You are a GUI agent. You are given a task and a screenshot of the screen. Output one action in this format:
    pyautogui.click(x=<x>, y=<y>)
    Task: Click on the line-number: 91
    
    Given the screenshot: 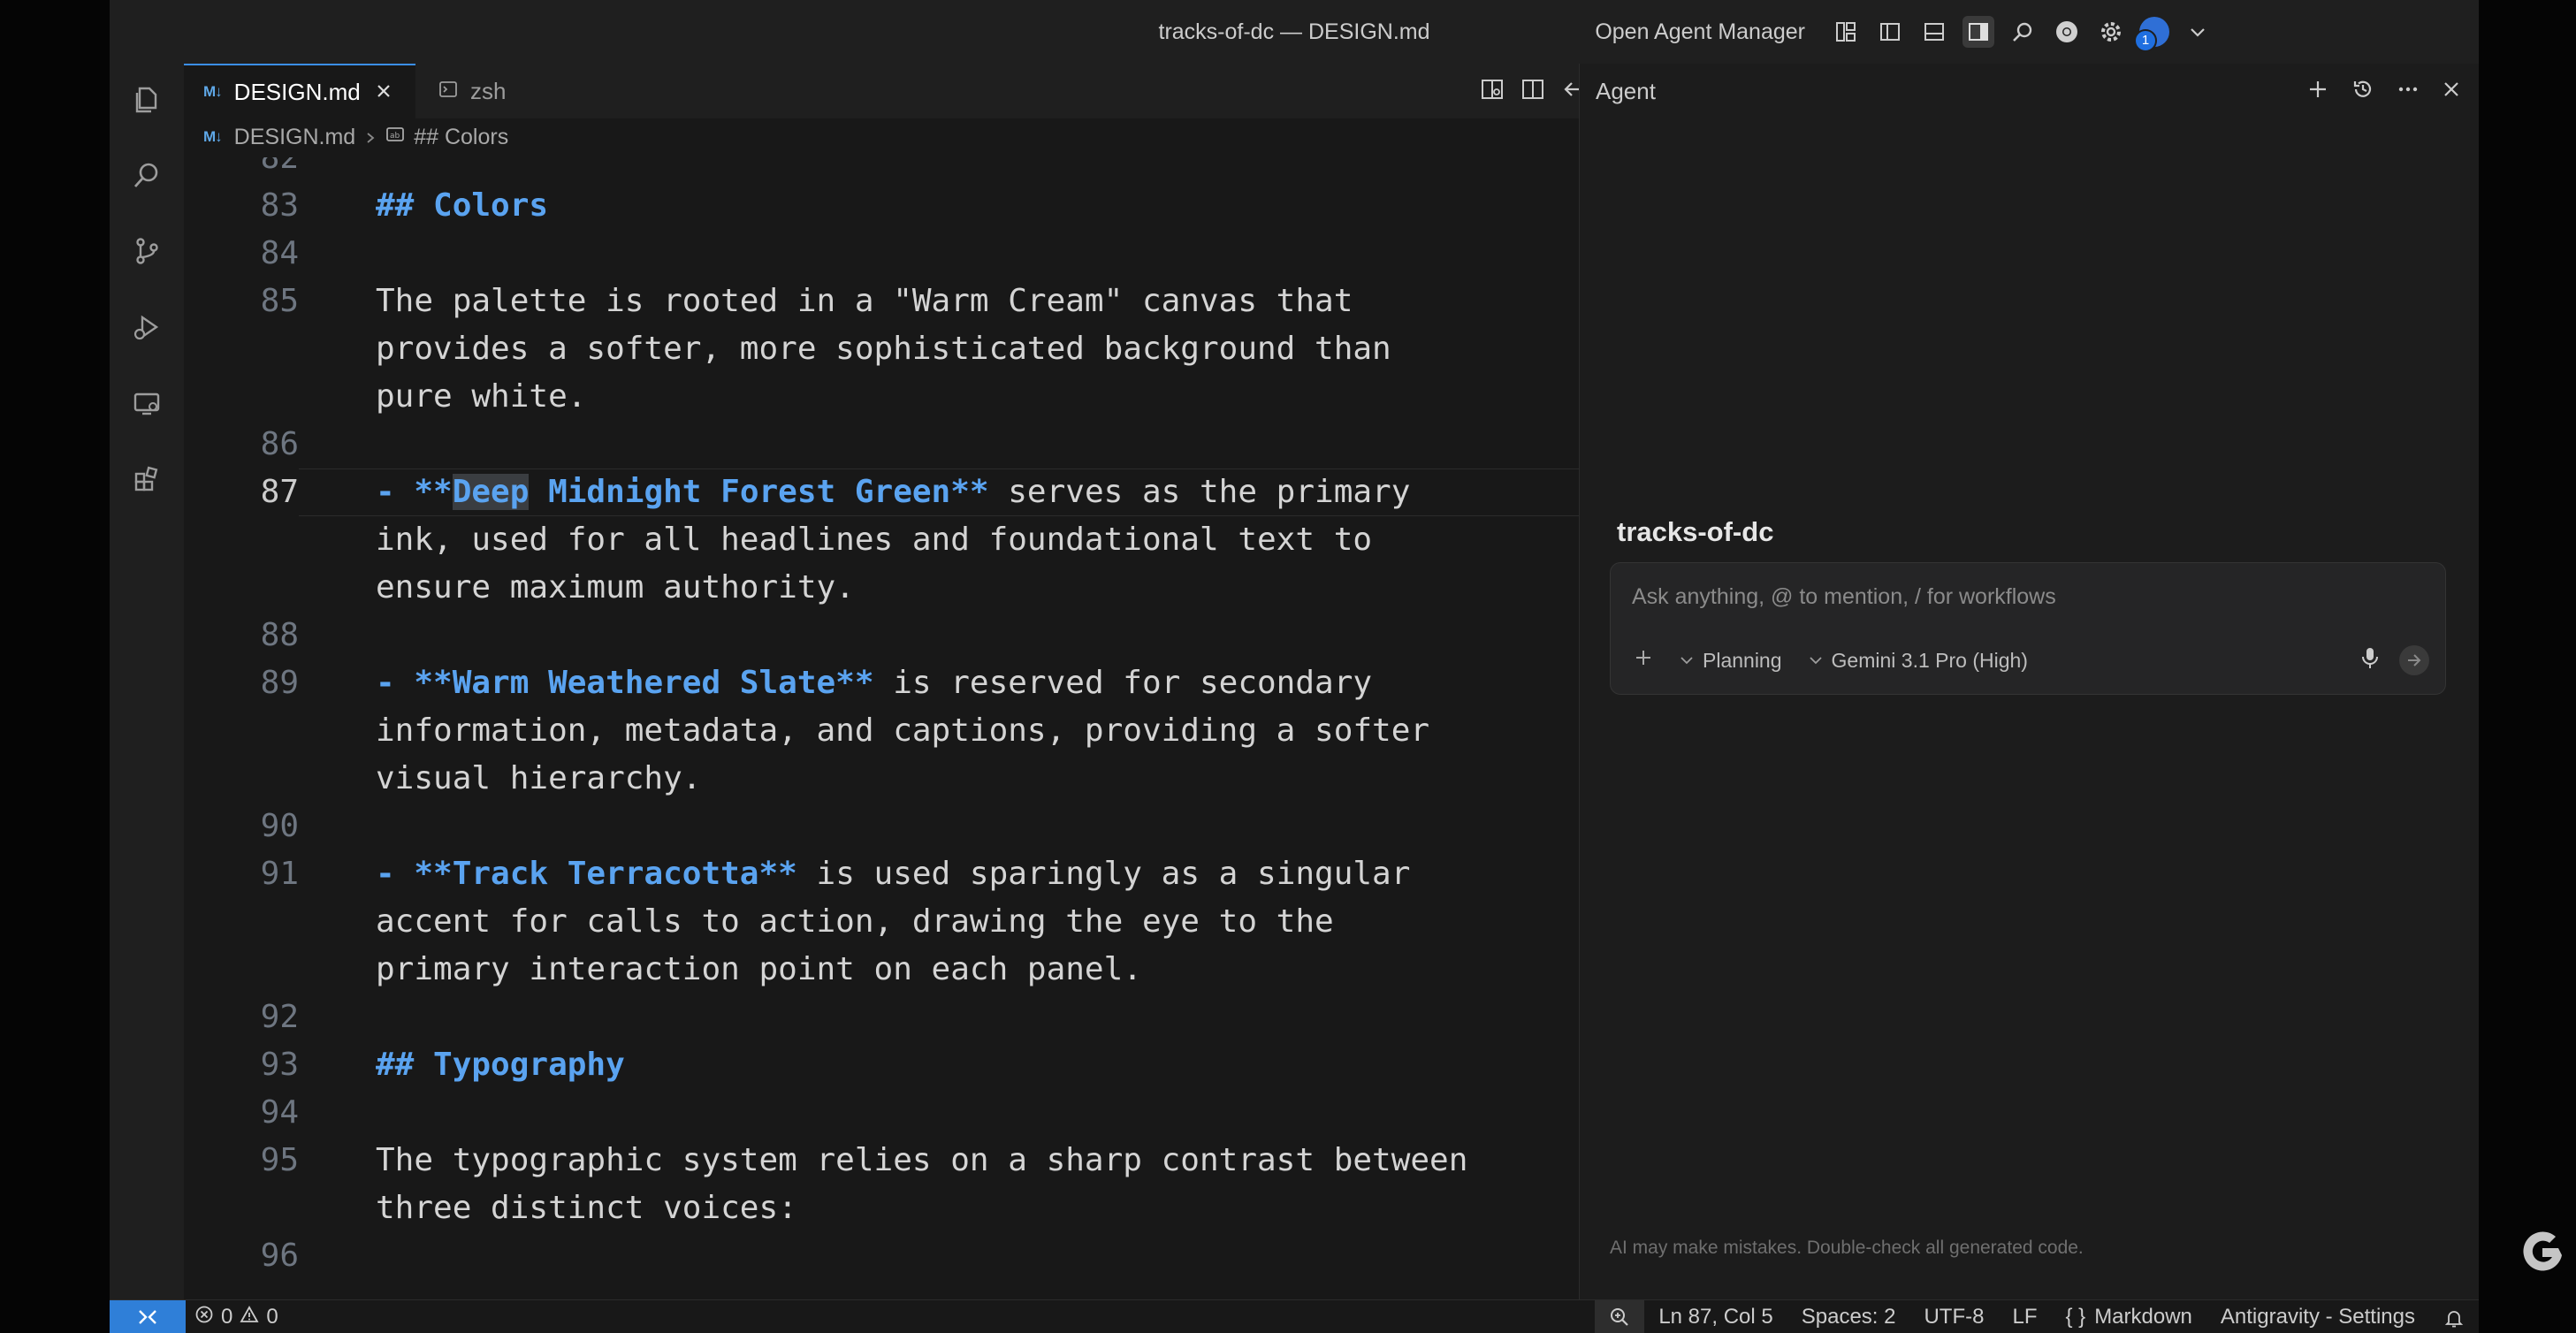 What is the action you would take?
    pyautogui.click(x=279, y=874)
    